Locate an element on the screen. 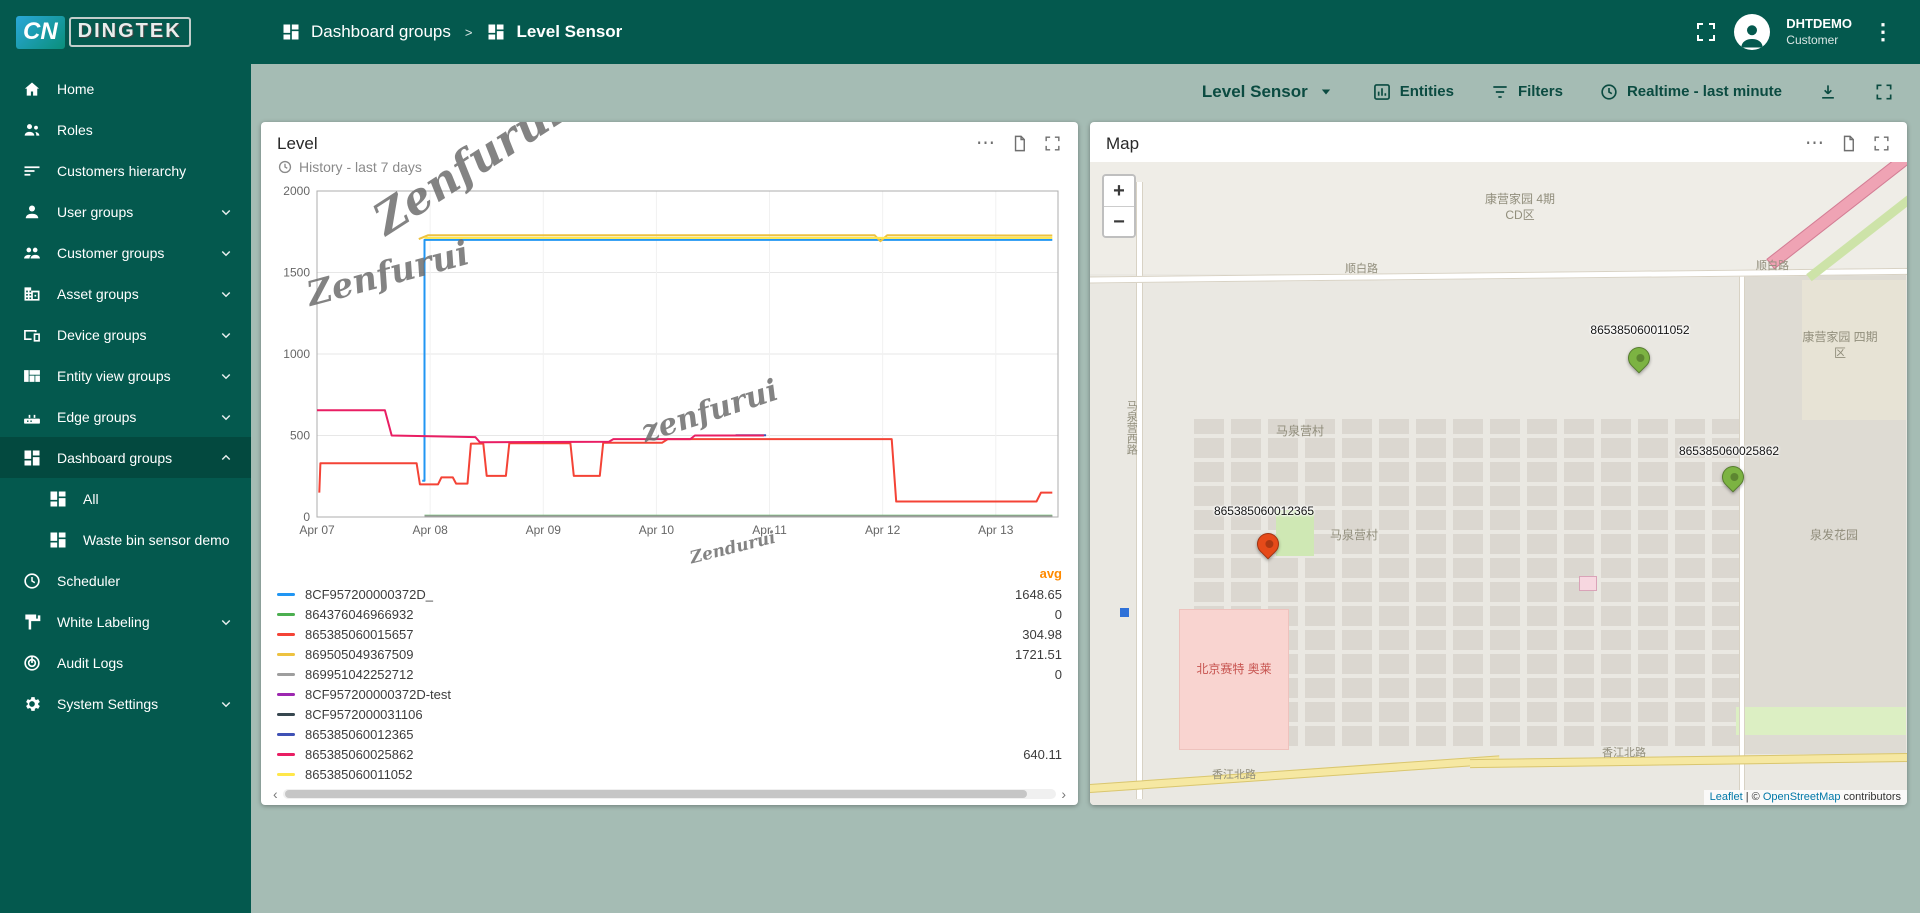 This screenshot has height=913, width=1920. scrollbar-thumb is located at coordinates (656, 793).